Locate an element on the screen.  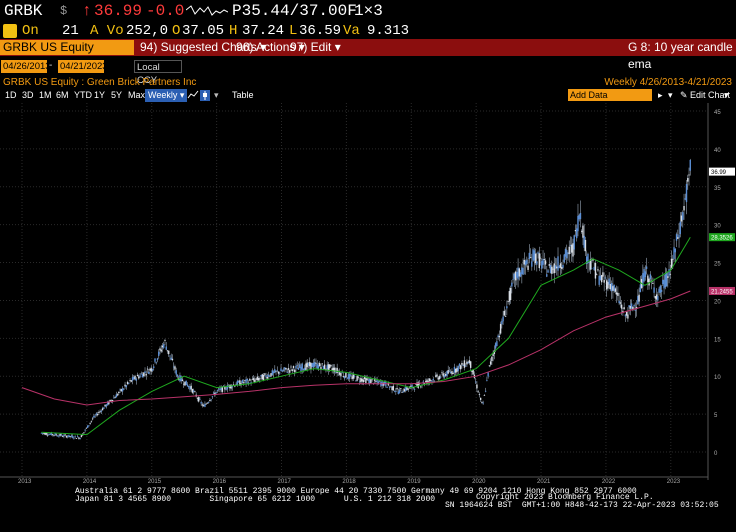
period-1y: 1Y is located at coordinates (99, 95).